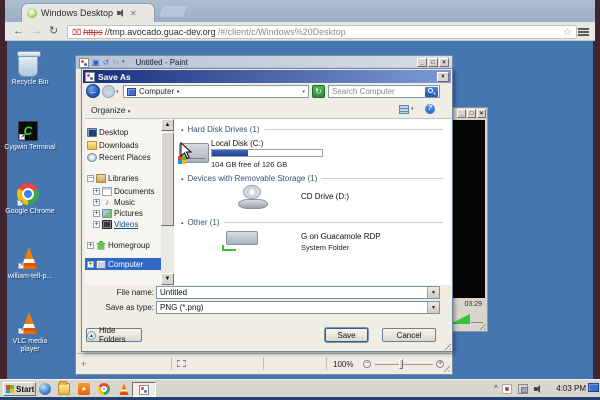 The height and width of the screenshot is (400, 600). I want to click on recycle-bin-icon, so click(29, 64).